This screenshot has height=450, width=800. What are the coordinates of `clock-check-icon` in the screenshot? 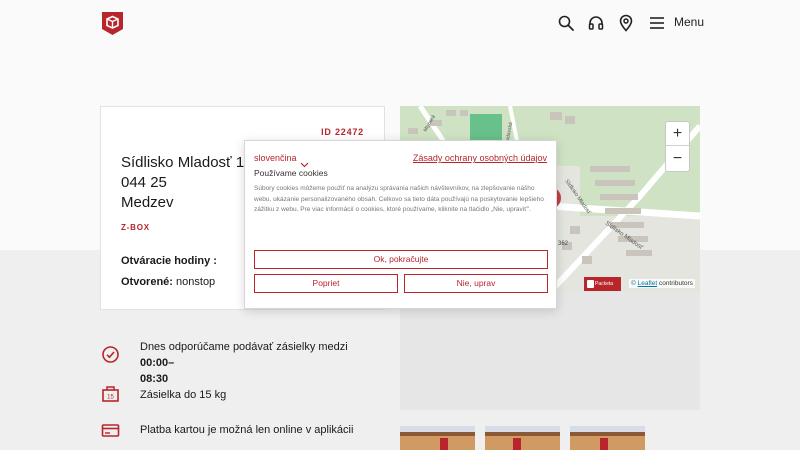 It's located at (110, 354).